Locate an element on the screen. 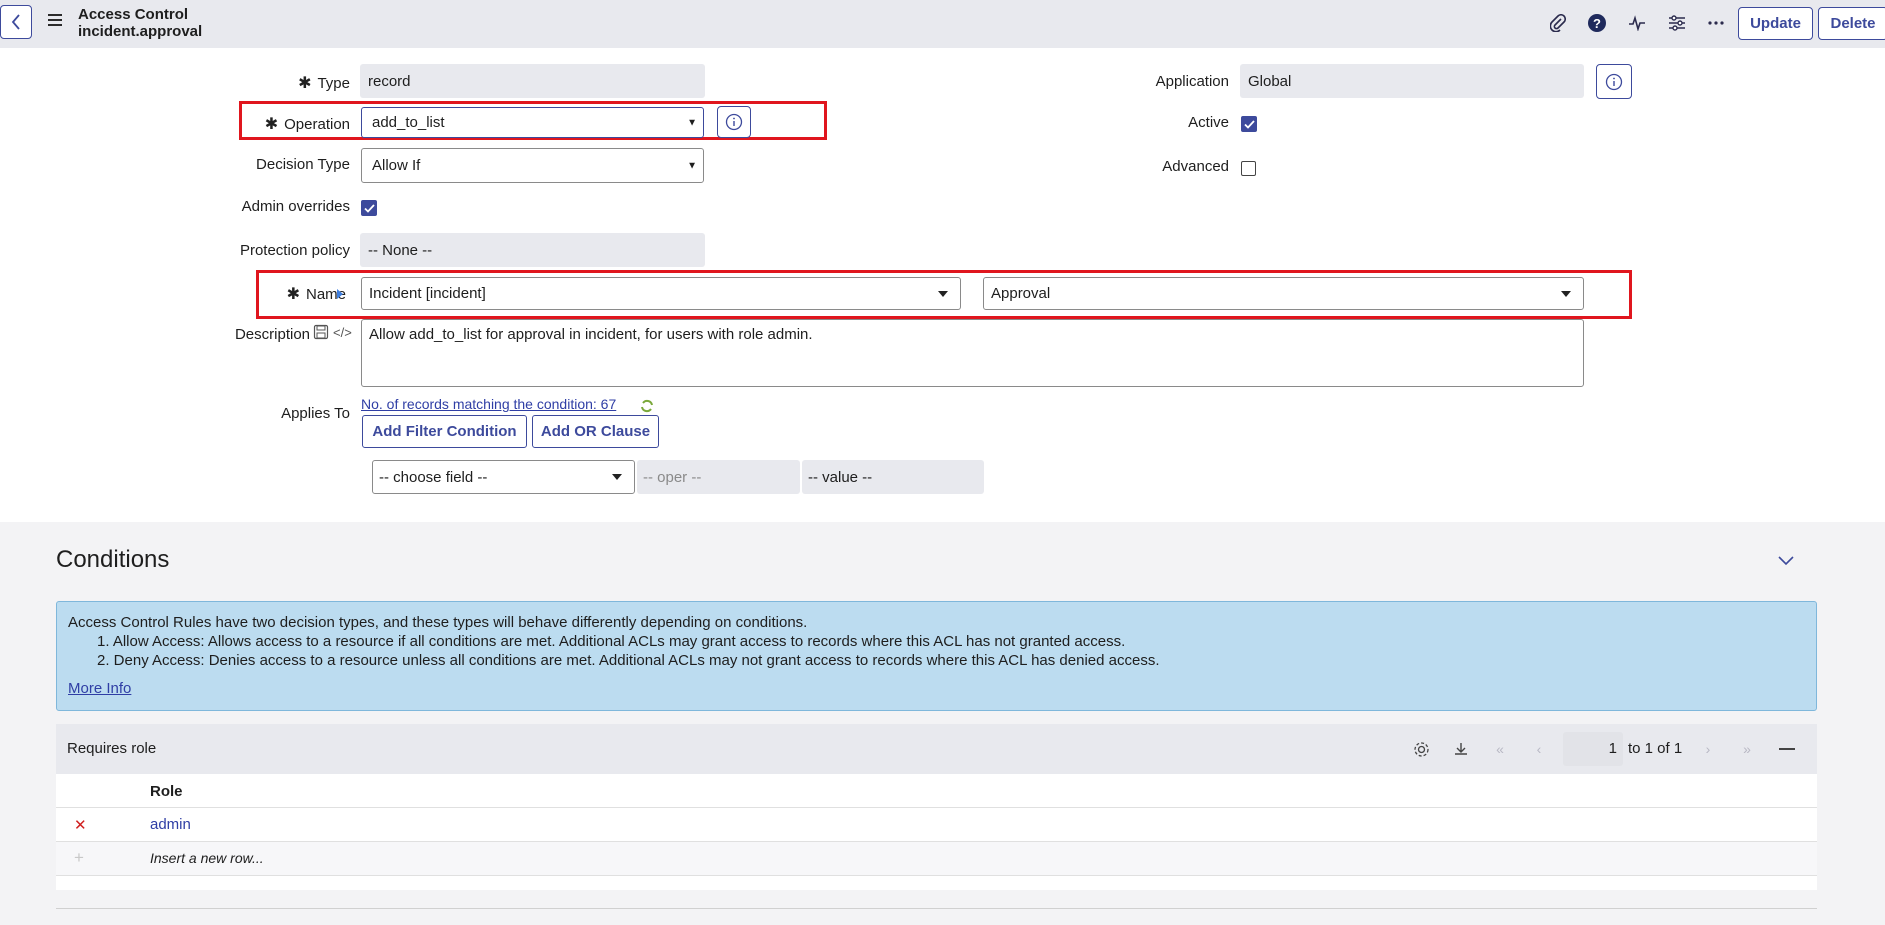 Image resolution: width=1885 pixels, height=925 pixels. related-list-header: Requires role is located at coordinates (936, 749).